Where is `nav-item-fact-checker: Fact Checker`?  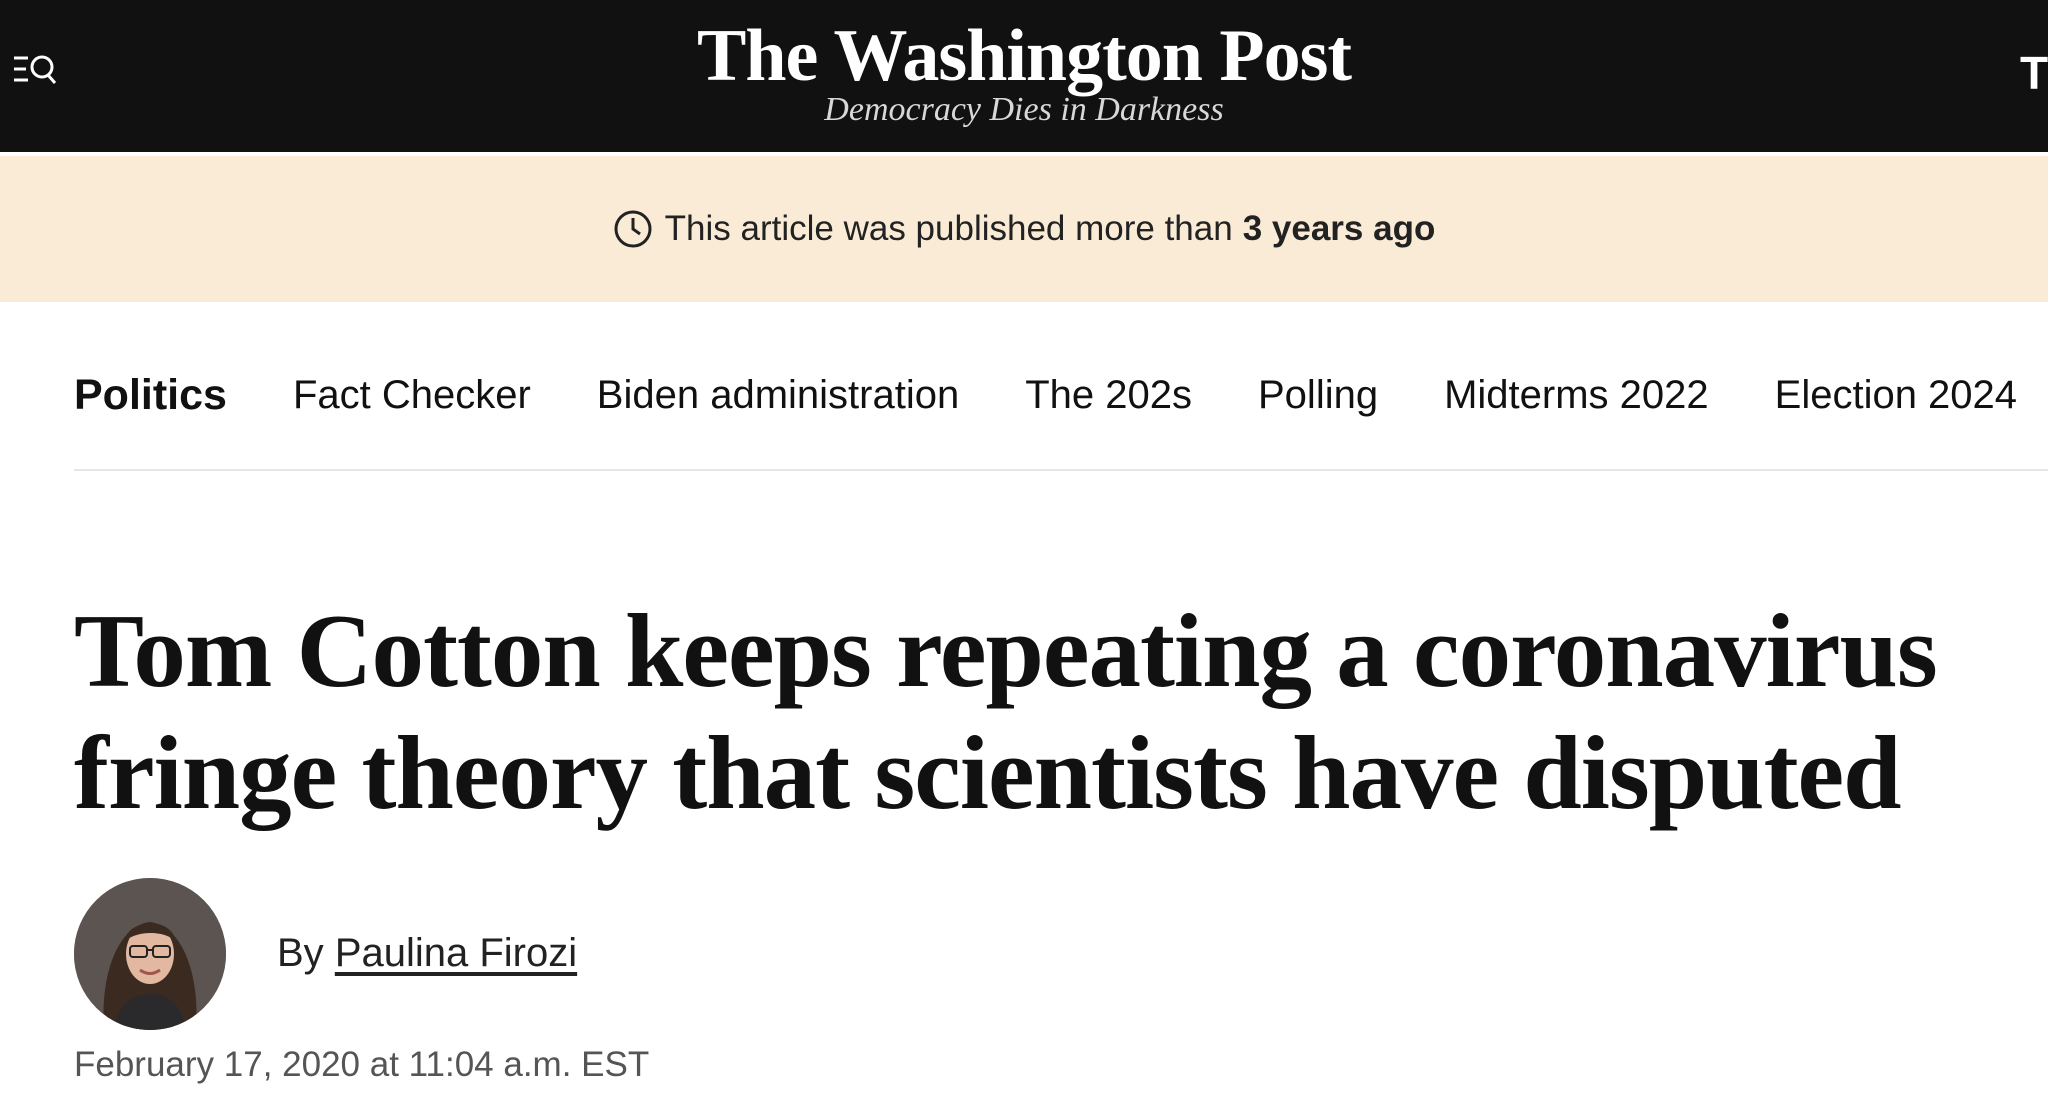
nav-item-fact-checker: Fact Checker is located at coordinates (412, 395).